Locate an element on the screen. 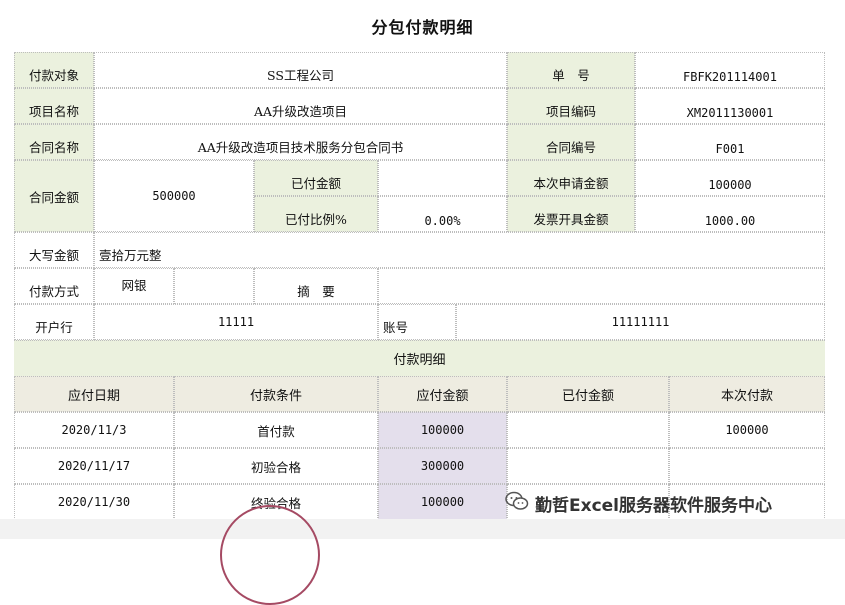 This screenshot has width=845, height=605. contract-no-label: 合同编号 is located at coordinates (571, 142).